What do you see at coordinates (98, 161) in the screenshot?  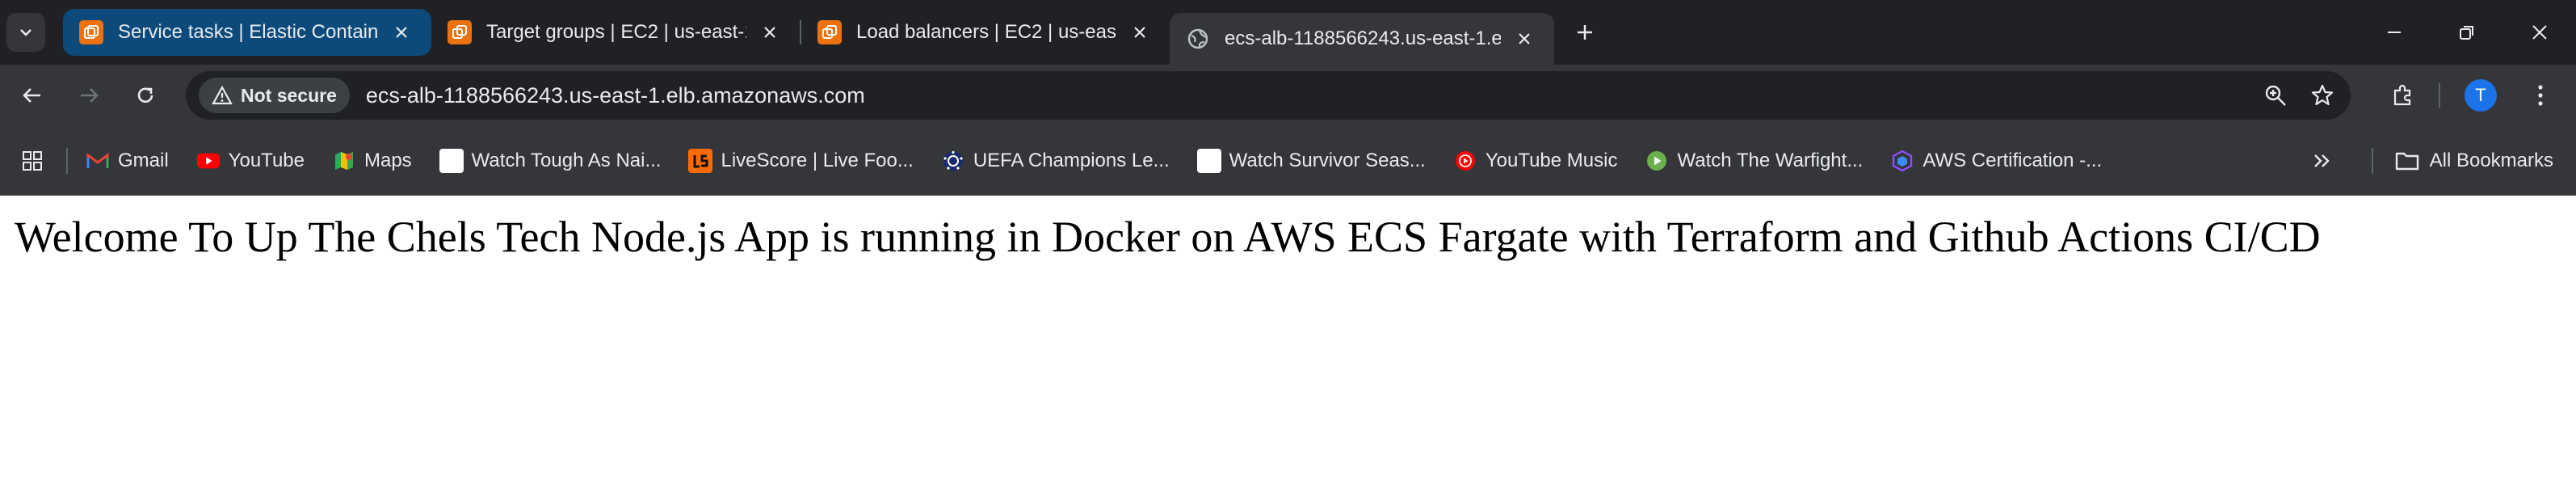 I see `gmail-icon` at bounding box center [98, 161].